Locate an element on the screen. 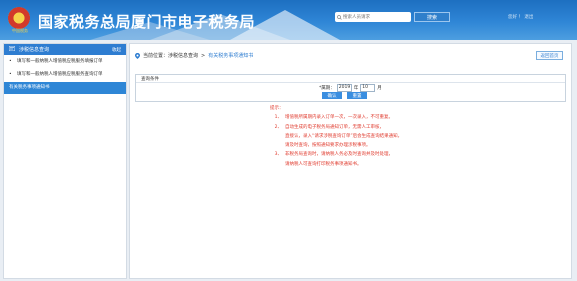 This screenshot has width=577, height=281. sidebar-title: 涉税信息查询 is located at coordinates (34, 50).